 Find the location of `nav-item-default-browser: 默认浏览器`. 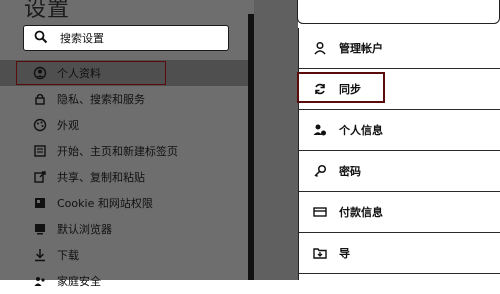

nav-item-default-browser: 默认浏览器 is located at coordinates (127, 229).